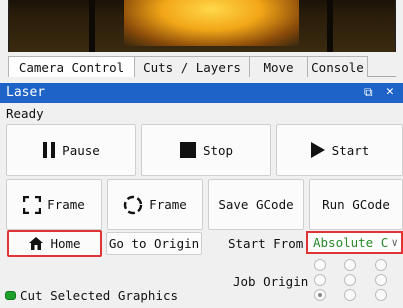 The image size is (403, 308). What do you see at coordinates (381, 265) in the screenshot?
I see `job-origin-radio-top-right` at bounding box center [381, 265].